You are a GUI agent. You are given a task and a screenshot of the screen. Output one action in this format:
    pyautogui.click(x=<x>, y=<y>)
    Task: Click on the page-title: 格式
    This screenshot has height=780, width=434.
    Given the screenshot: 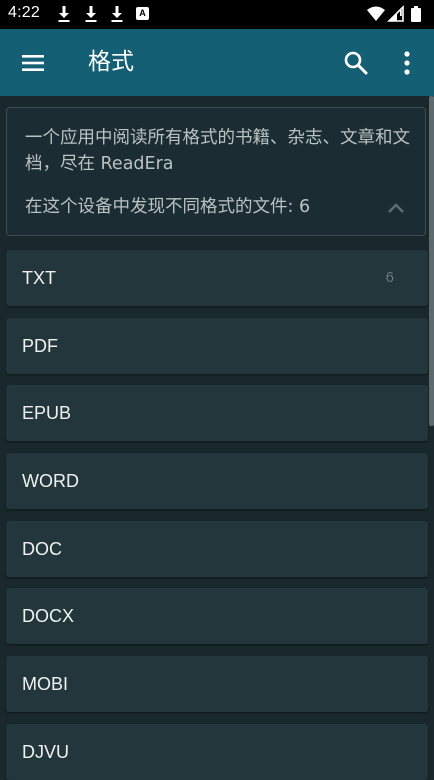 What is the action you would take?
    pyautogui.click(x=111, y=62)
    